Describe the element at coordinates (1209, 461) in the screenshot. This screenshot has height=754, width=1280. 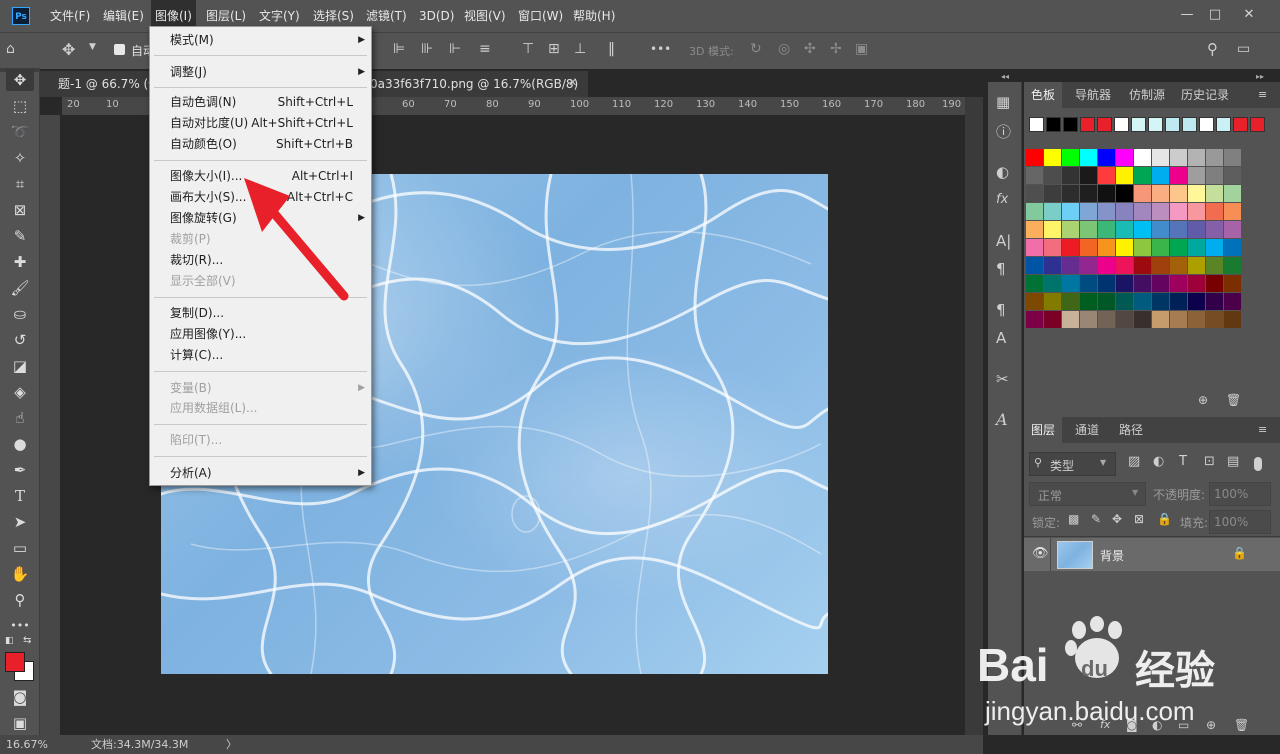
I see `filter-shape-icon: ⊡` at that location.